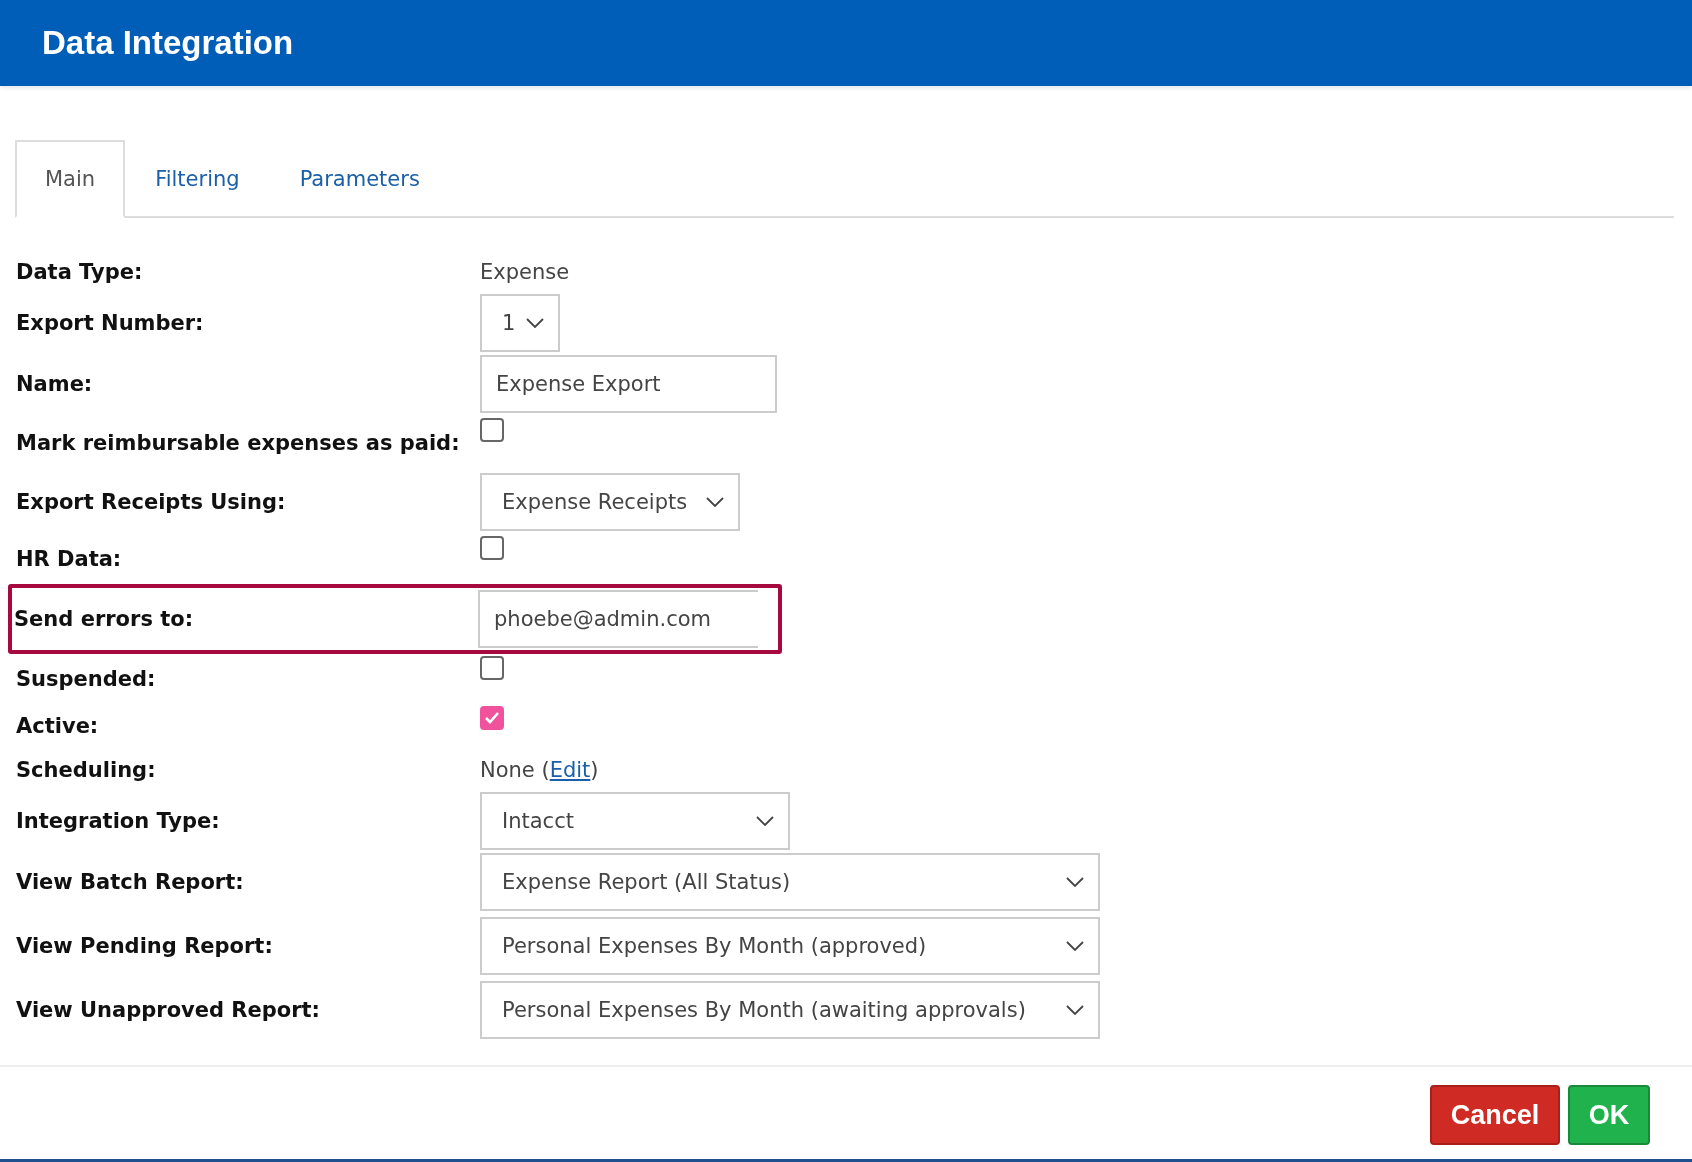 The height and width of the screenshot is (1162, 1692). What do you see at coordinates (80, 272) in the screenshot?
I see `field-label: Data Type:` at bounding box center [80, 272].